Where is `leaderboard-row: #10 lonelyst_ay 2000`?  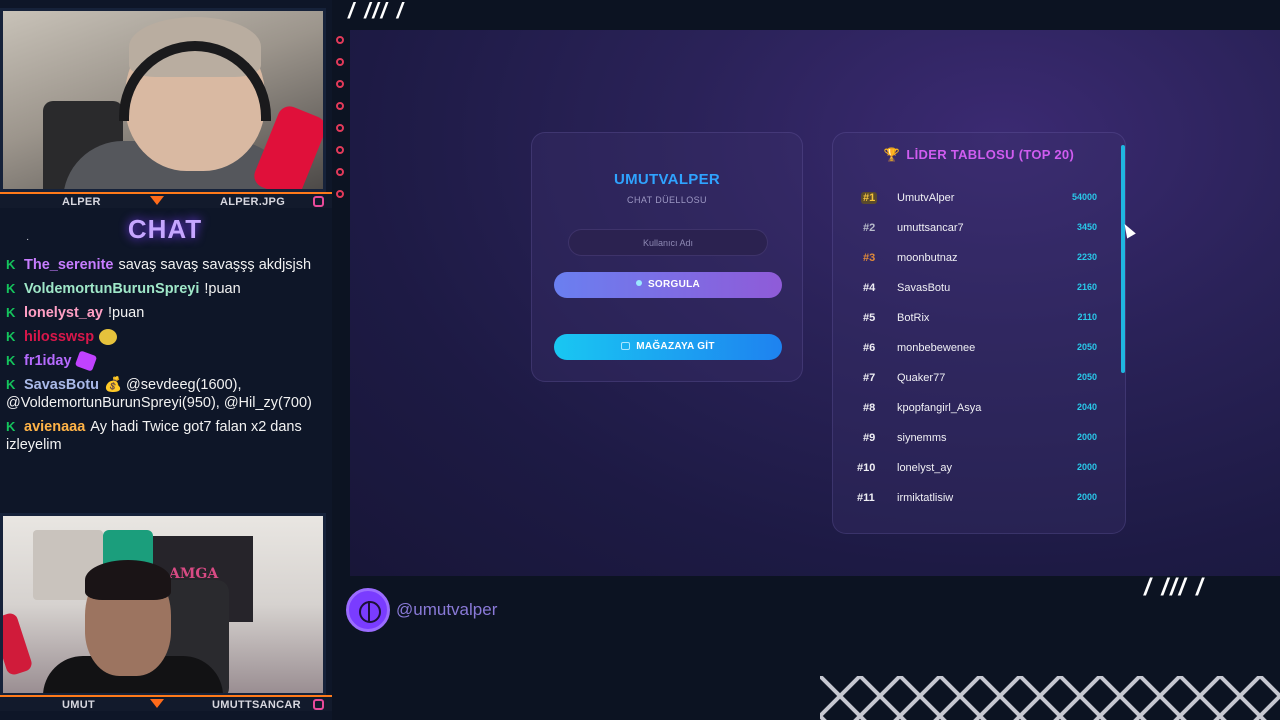
leaderboard-row: #10 lonelyst_ay 2000 is located at coordinates (977, 468).